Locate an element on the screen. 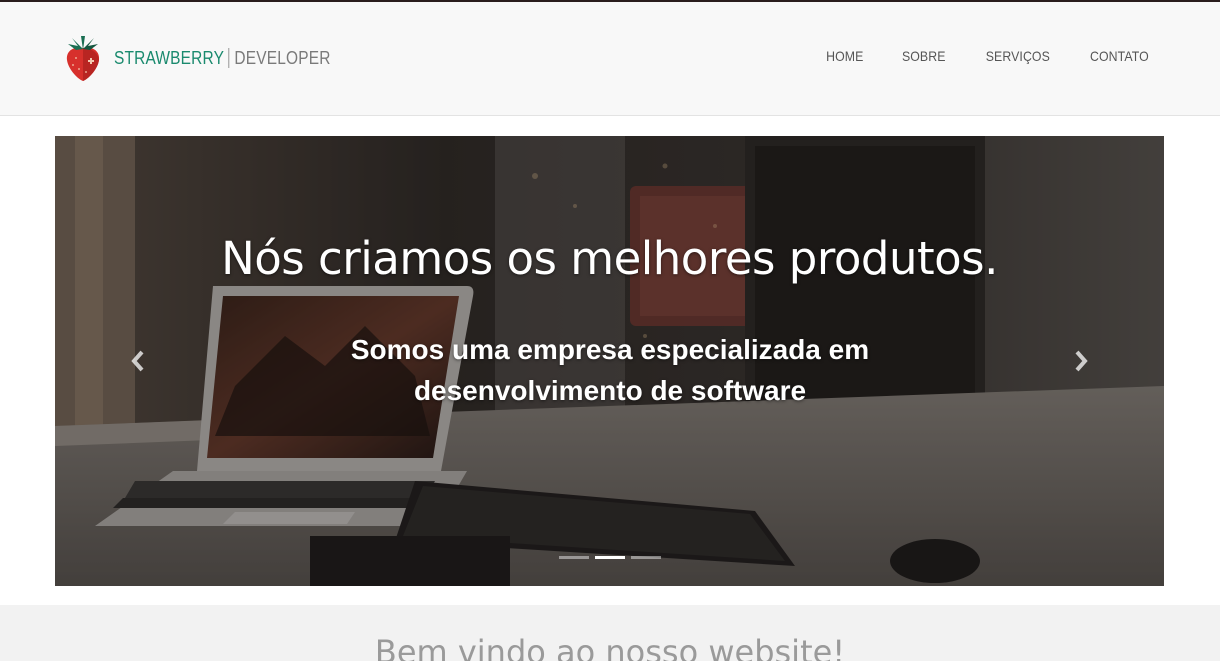  brand-separator is located at coordinates (229, 58).